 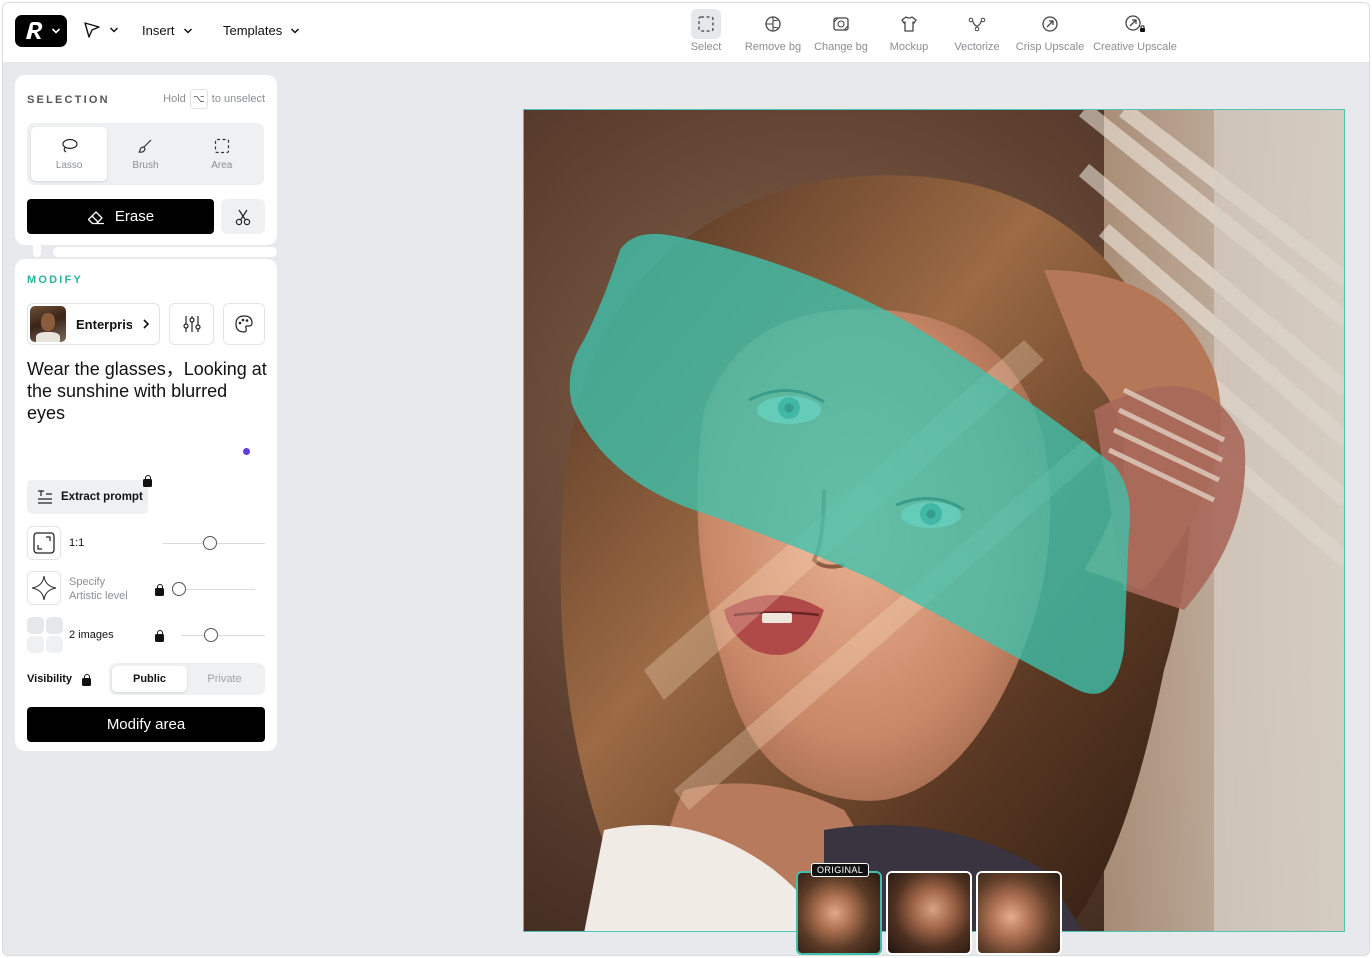 What do you see at coordinates (1135, 47) in the screenshot?
I see `tool-label: Creative Upscale` at bounding box center [1135, 47].